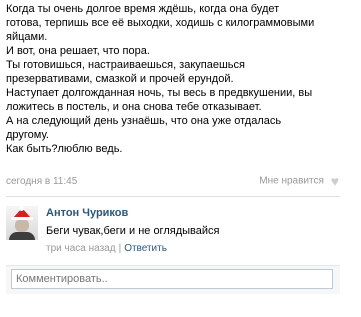 The width and height of the screenshot is (361, 317). I want to click on reply-link: Ответить, so click(145, 248).